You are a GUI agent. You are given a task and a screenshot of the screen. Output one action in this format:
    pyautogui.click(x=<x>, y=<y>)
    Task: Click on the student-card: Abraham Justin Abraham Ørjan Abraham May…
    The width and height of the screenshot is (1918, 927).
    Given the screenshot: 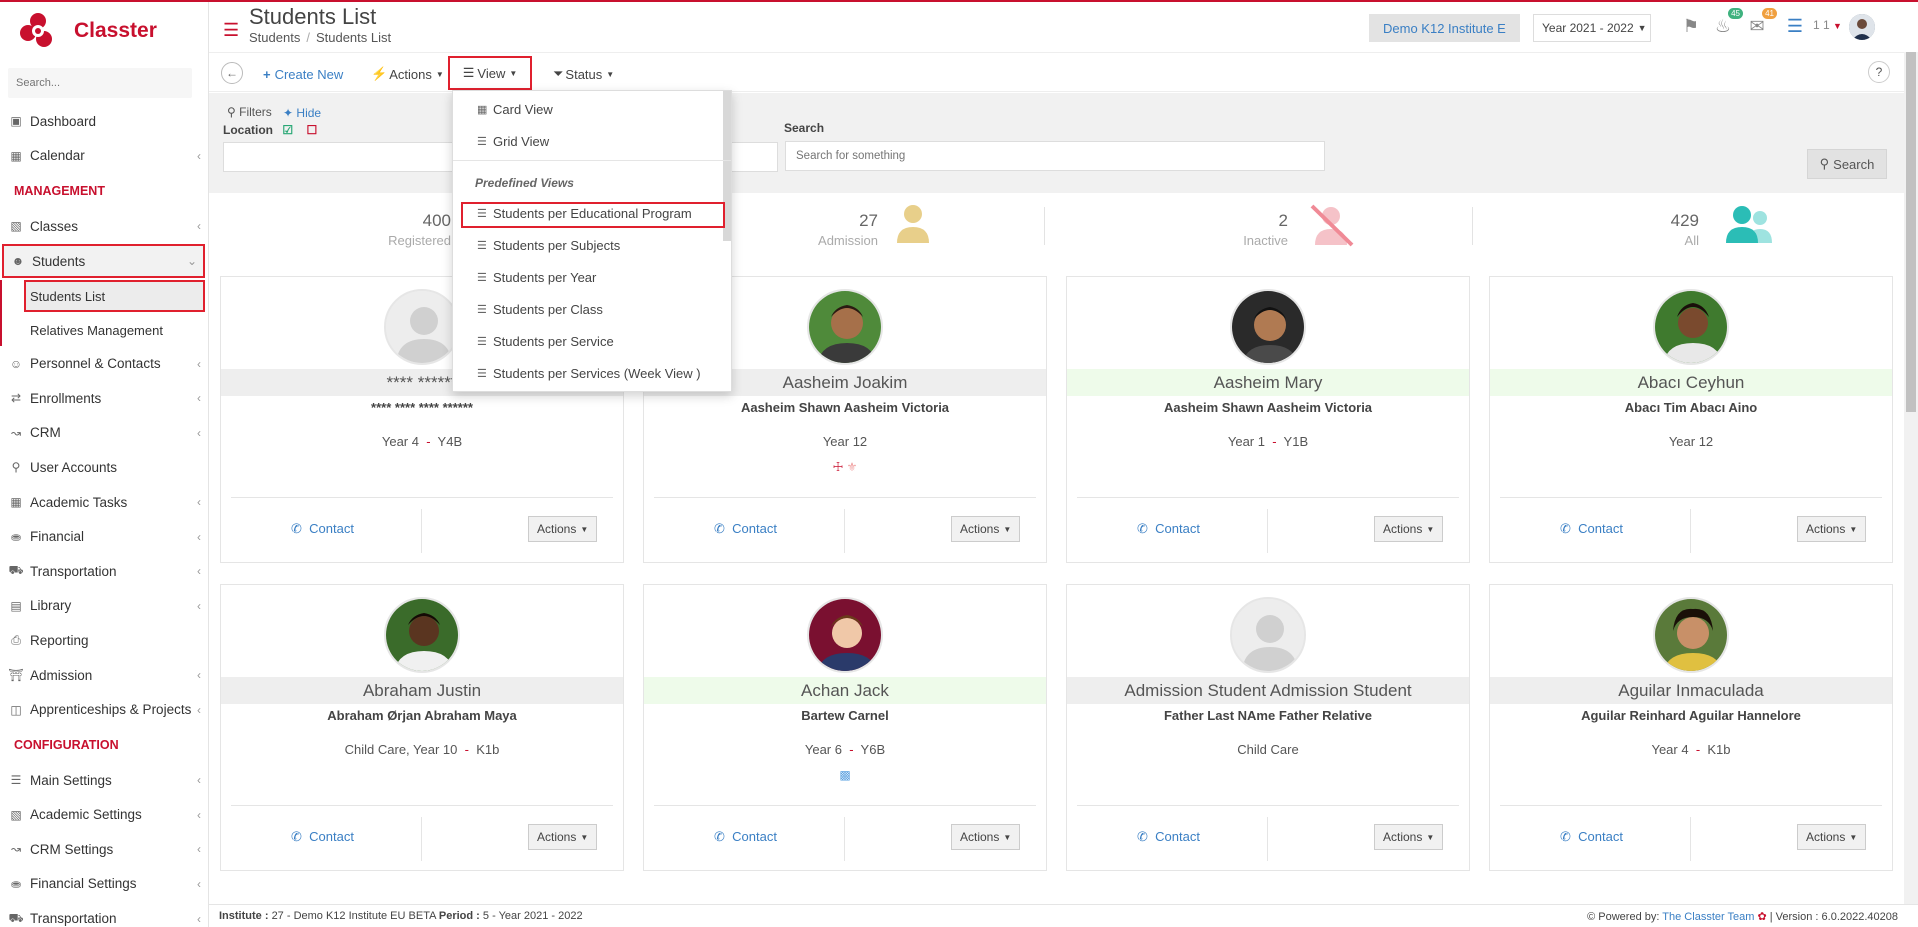 What is the action you would take?
    pyautogui.click(x=422, y=727)
    